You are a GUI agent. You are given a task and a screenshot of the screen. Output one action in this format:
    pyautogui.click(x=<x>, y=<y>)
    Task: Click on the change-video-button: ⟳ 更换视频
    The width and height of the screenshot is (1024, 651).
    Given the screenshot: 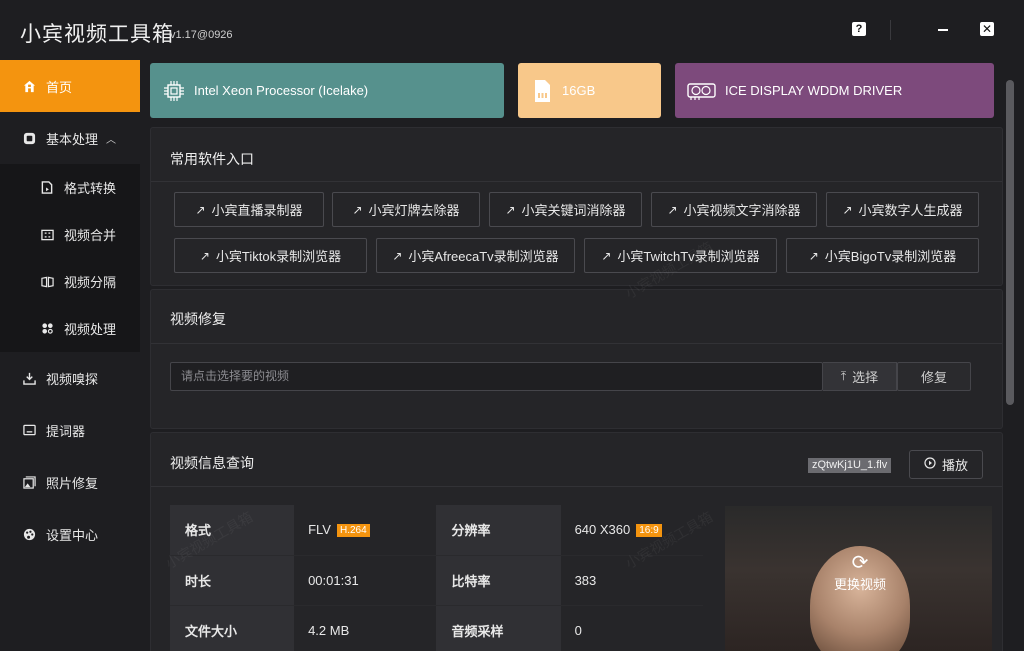 What is the action you would take?
    pyautogui.click(x=860, y=572)
    